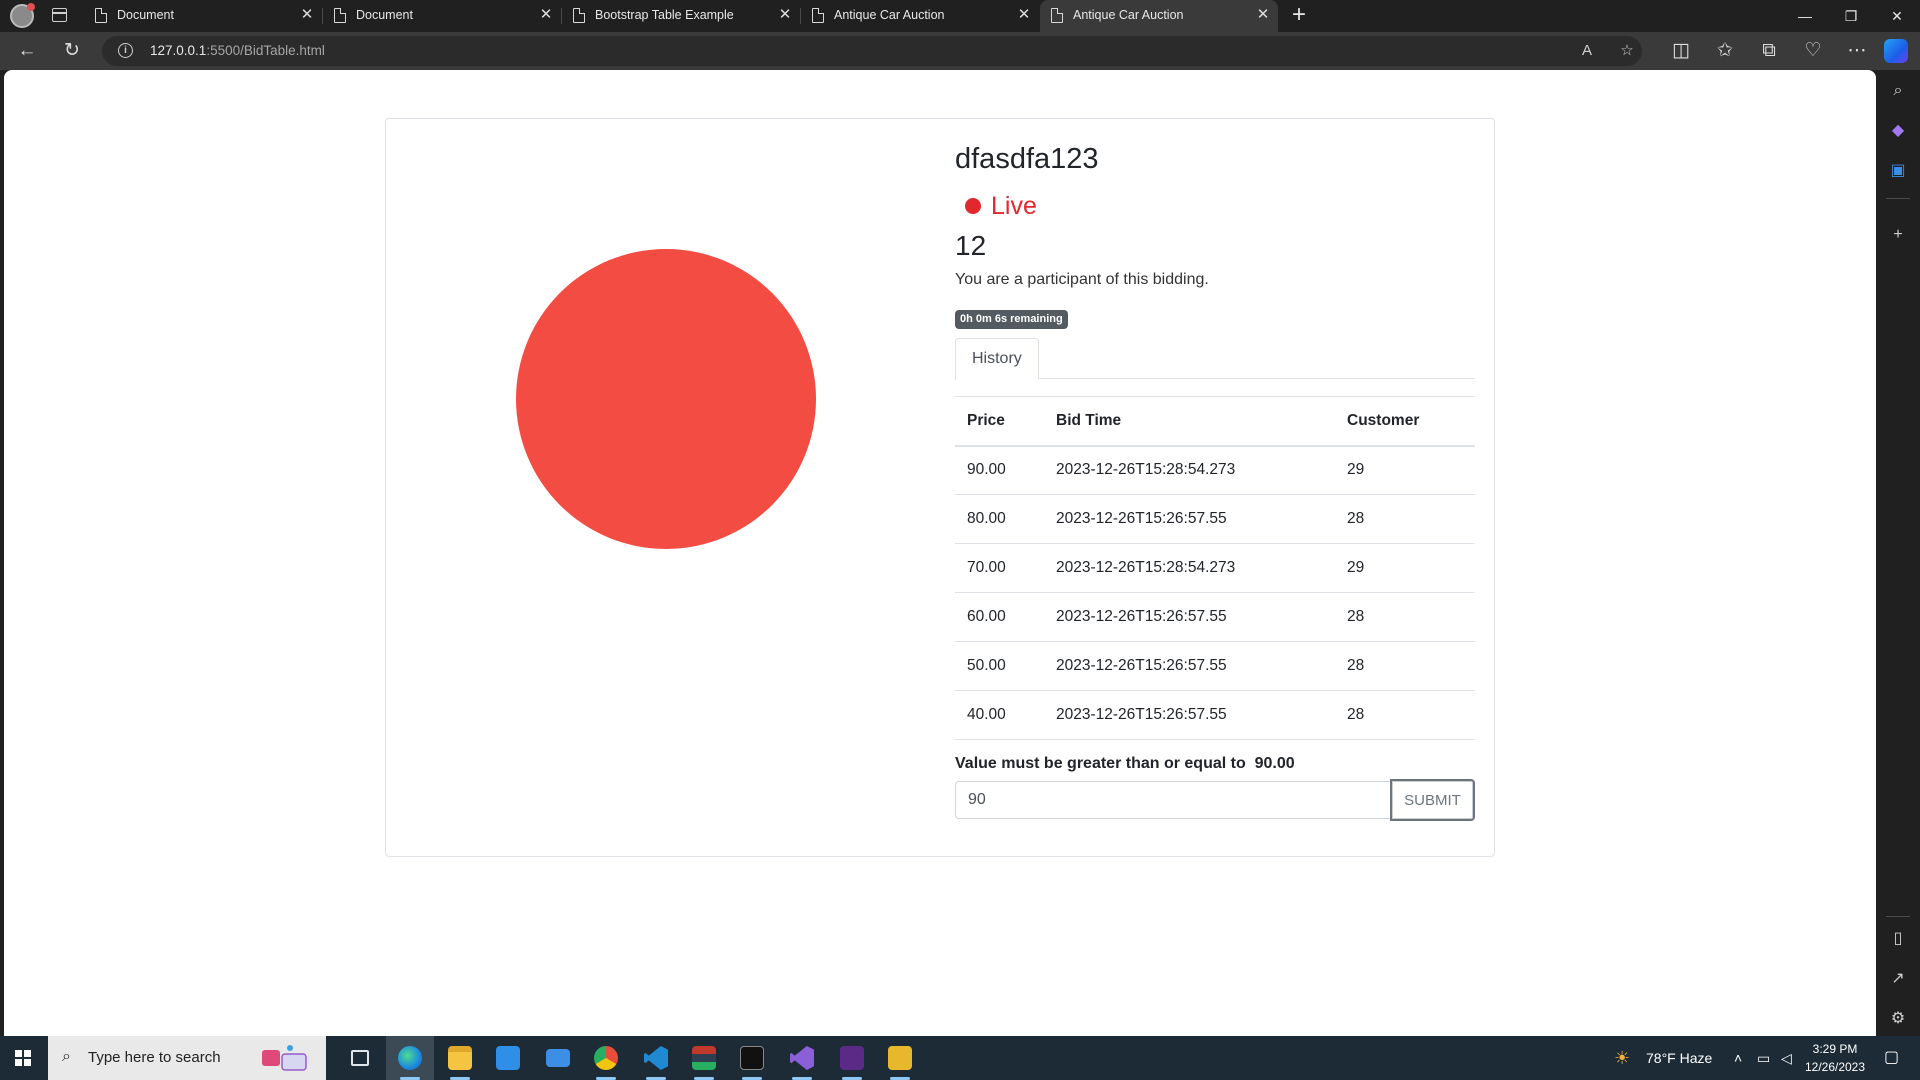  What do you see at coordinates (1725, 51) in the screenshot?
I see `favorites-icon: ✩` at bounding box center [1725, 51].